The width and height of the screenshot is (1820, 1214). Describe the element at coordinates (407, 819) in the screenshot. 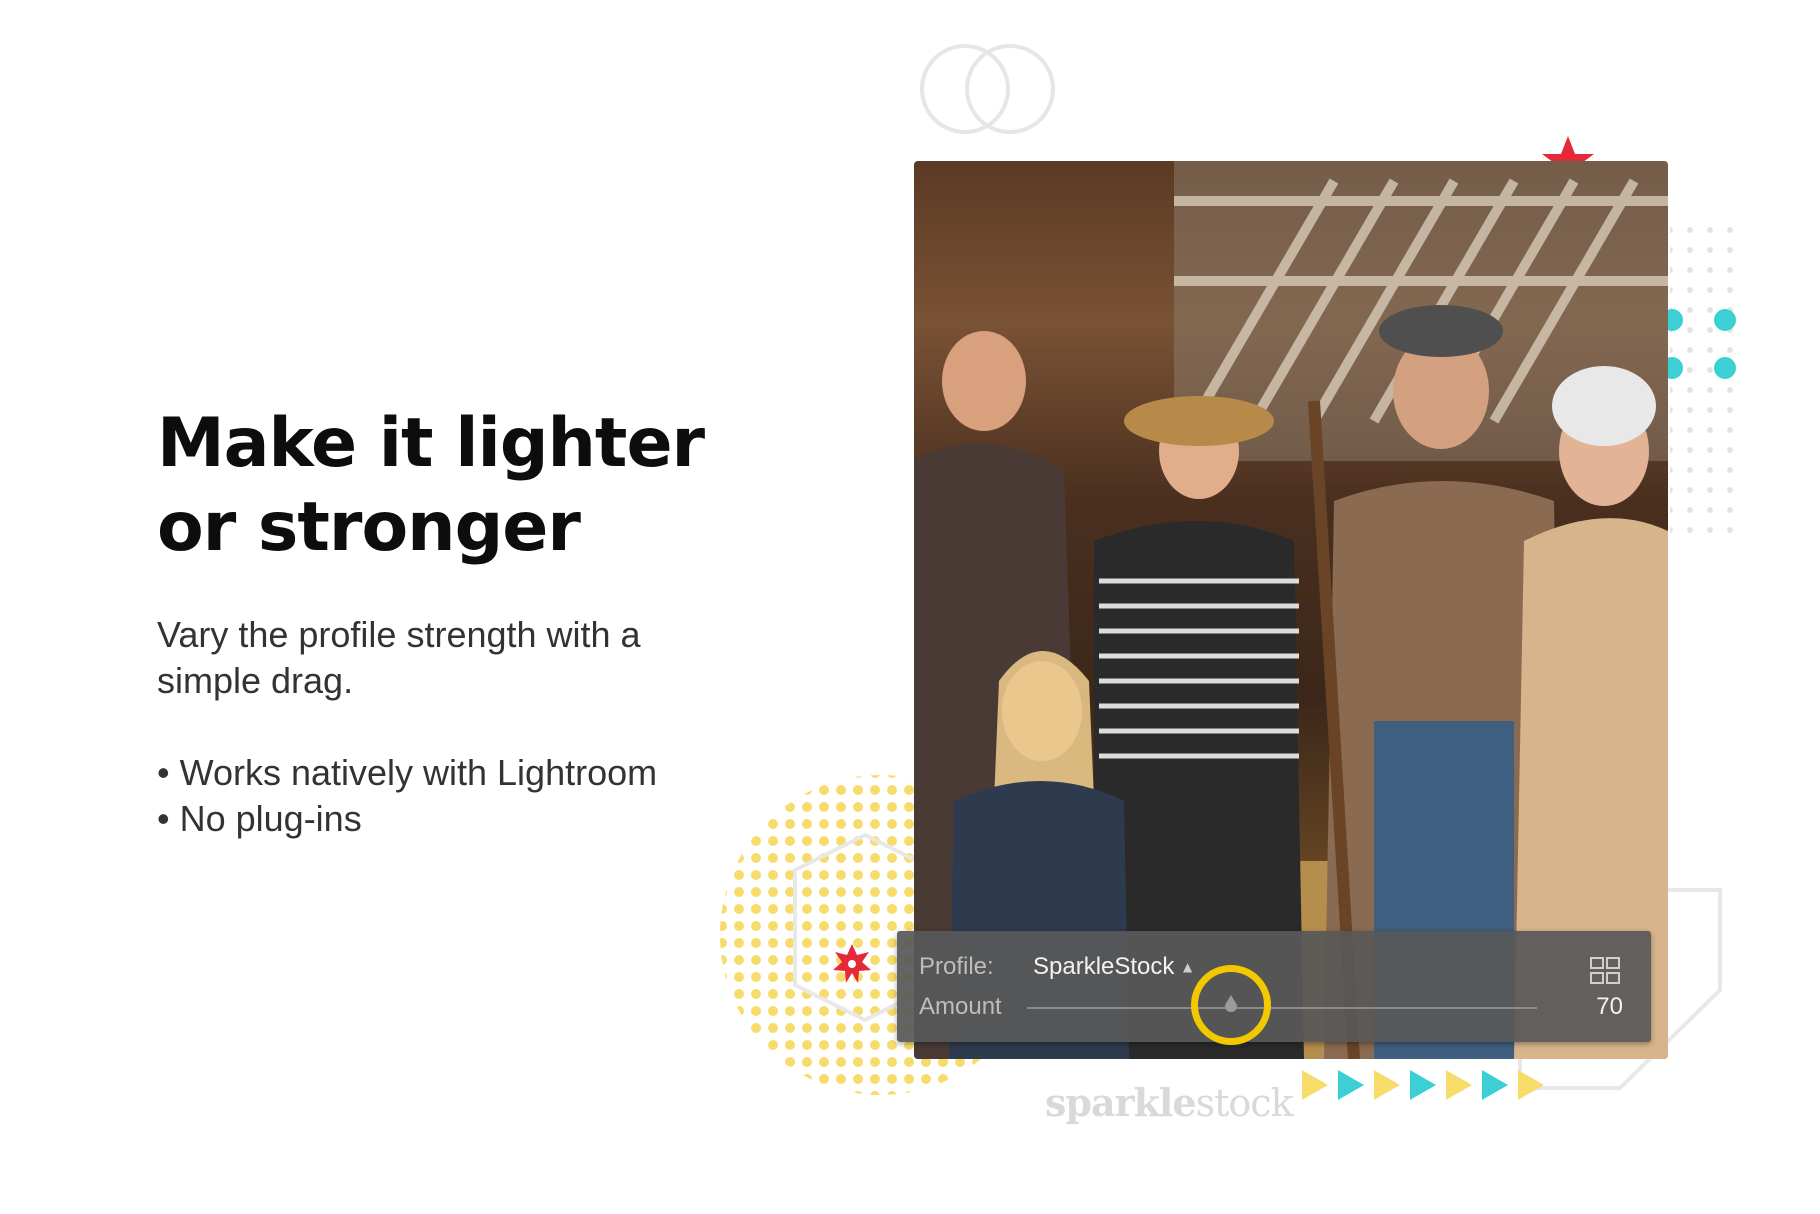

I see `feature-item: No plug-ins` at that location.